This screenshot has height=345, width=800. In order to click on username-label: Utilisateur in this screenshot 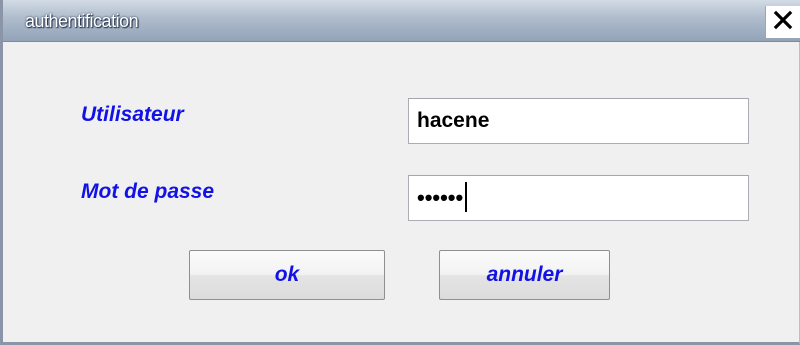, I will do `click(132, 114)`.